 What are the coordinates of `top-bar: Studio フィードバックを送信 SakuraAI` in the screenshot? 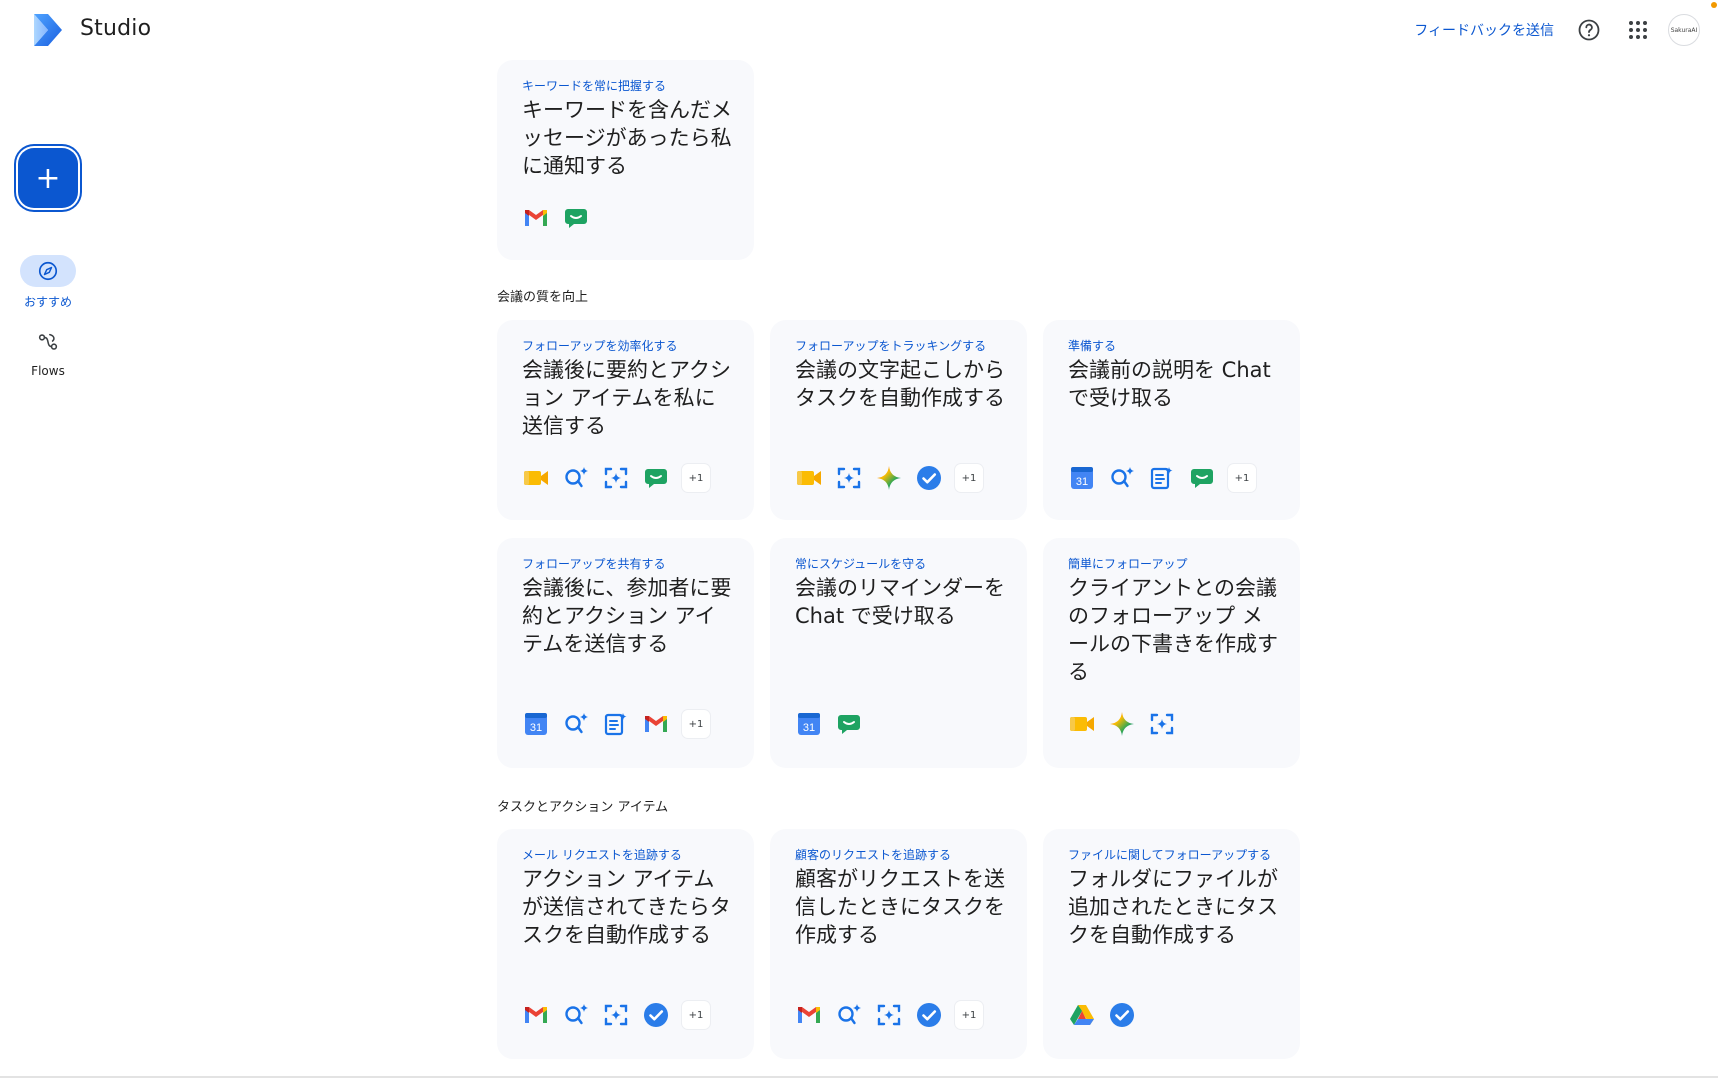 It's located at (859, 30).